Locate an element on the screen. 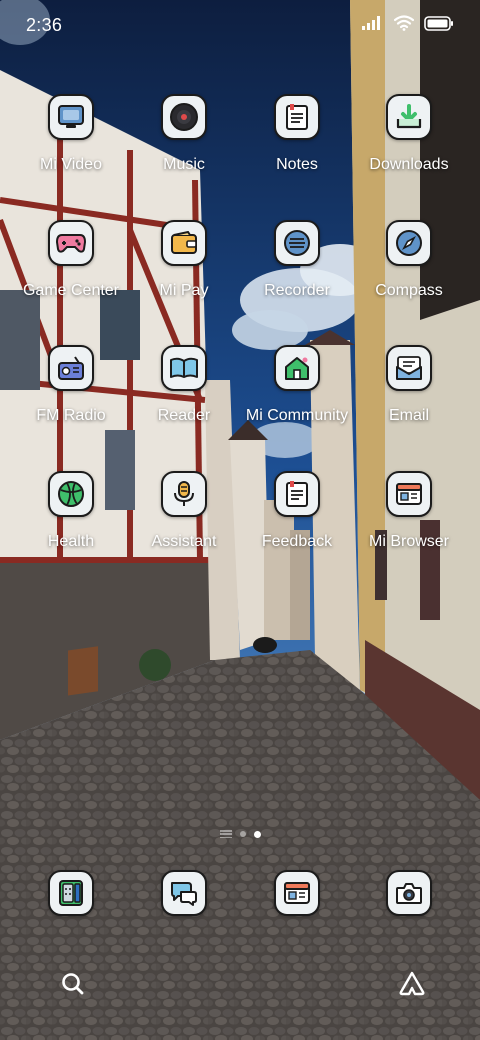  assistant-icon is located at coordinates (412, 984).